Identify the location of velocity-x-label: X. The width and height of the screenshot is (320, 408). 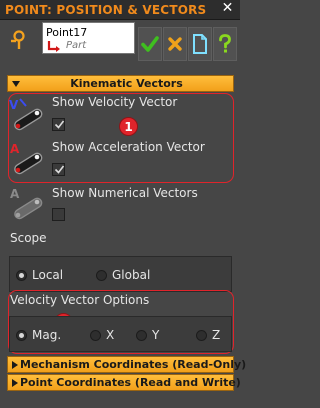
(110, 335).